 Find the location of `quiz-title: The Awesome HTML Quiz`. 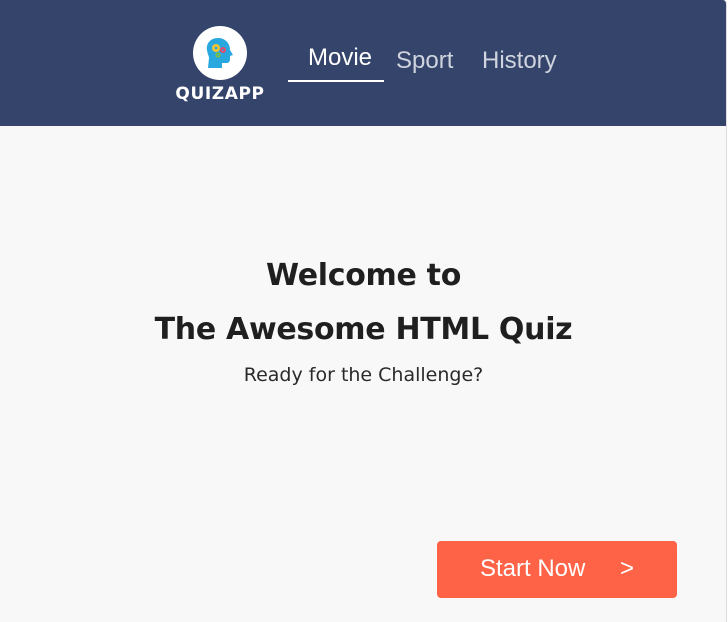

quiz-title: The Awesome HTML Quiz is located at coordinates (363, 329).